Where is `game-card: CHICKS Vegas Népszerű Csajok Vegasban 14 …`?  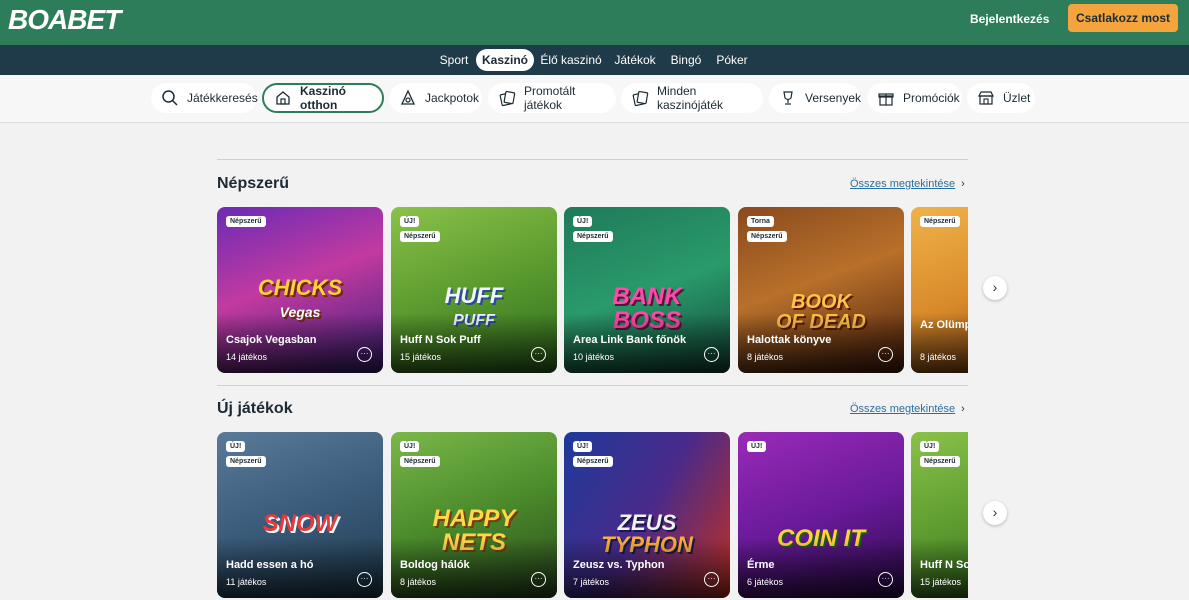
game-card: CHICKS Vegas Népszerű Csajok Vegasban 14 … is located at coordinates (300, 290).